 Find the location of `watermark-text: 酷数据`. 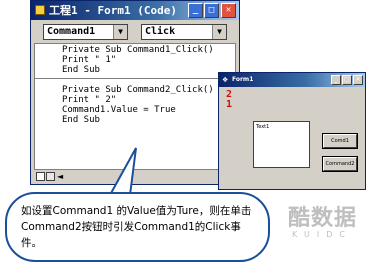

watermark-text: 酷数据 is located at coordinates (323, 218).